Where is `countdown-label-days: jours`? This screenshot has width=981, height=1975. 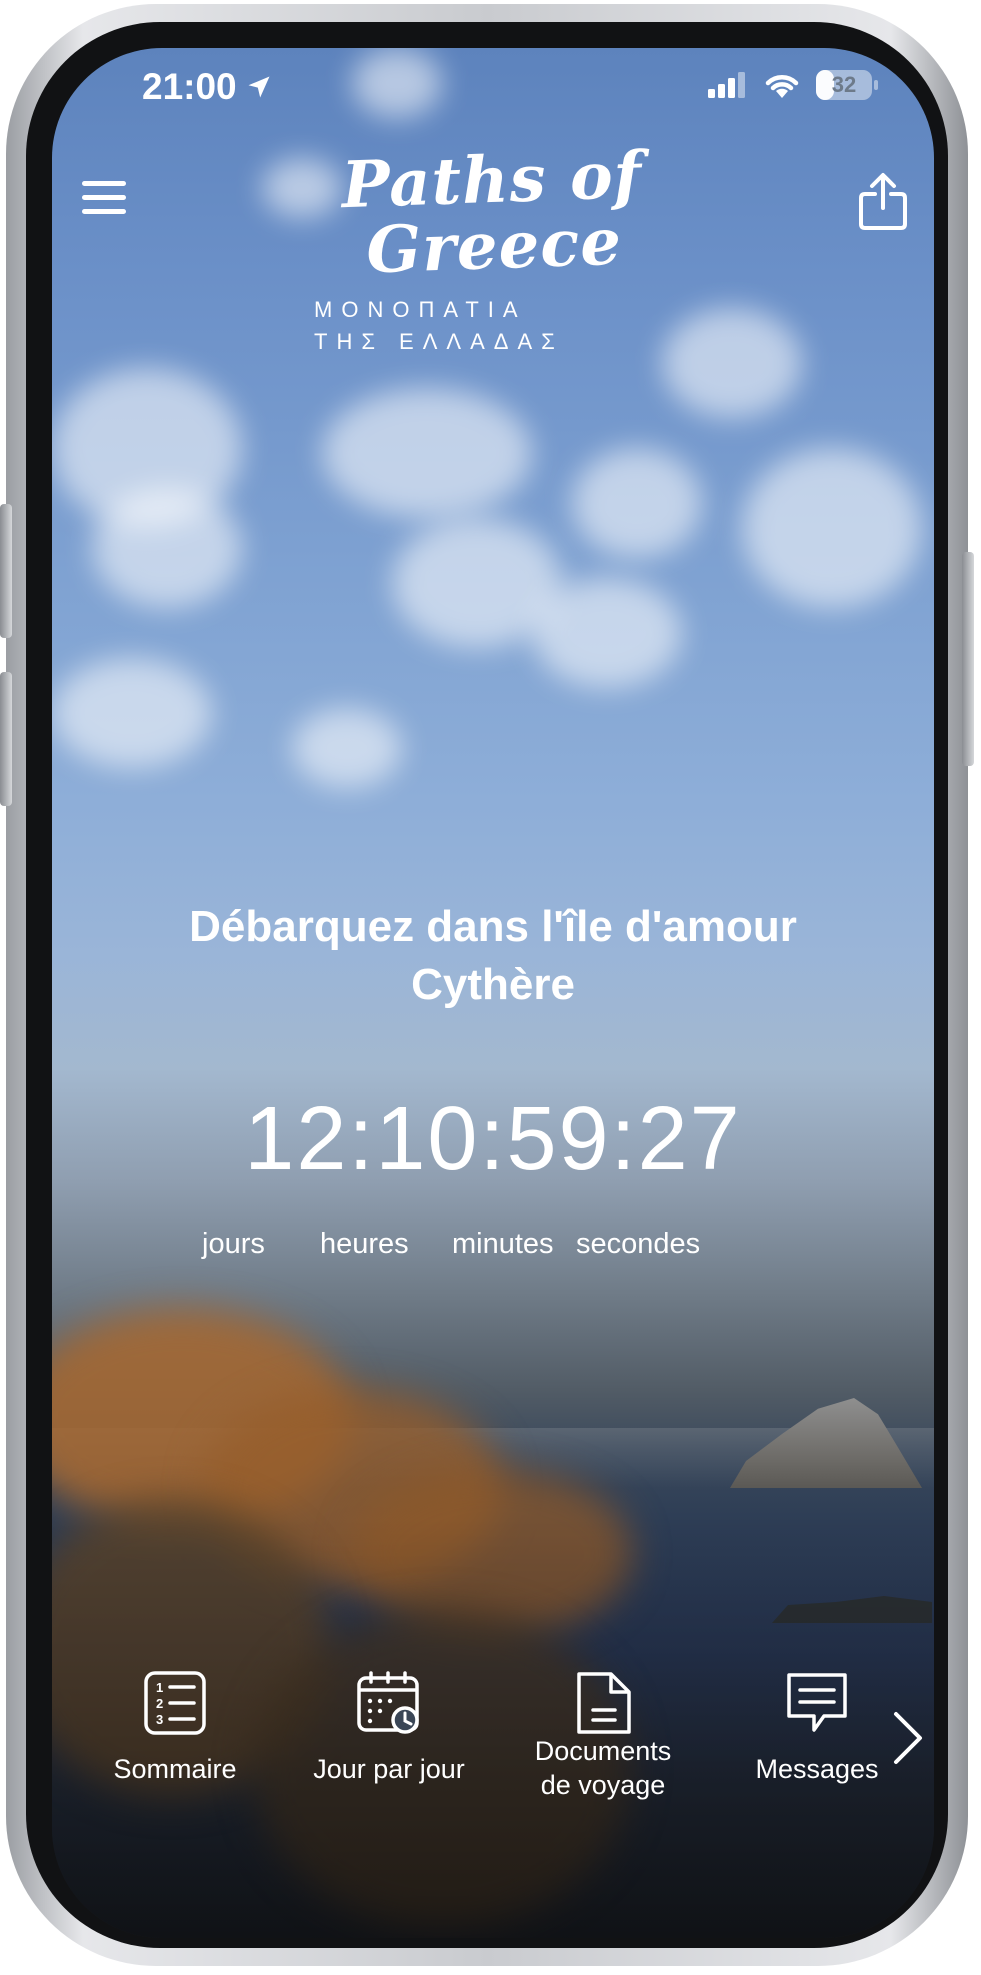
countdown-label-days: jours is located at coordinates (233, 1244).